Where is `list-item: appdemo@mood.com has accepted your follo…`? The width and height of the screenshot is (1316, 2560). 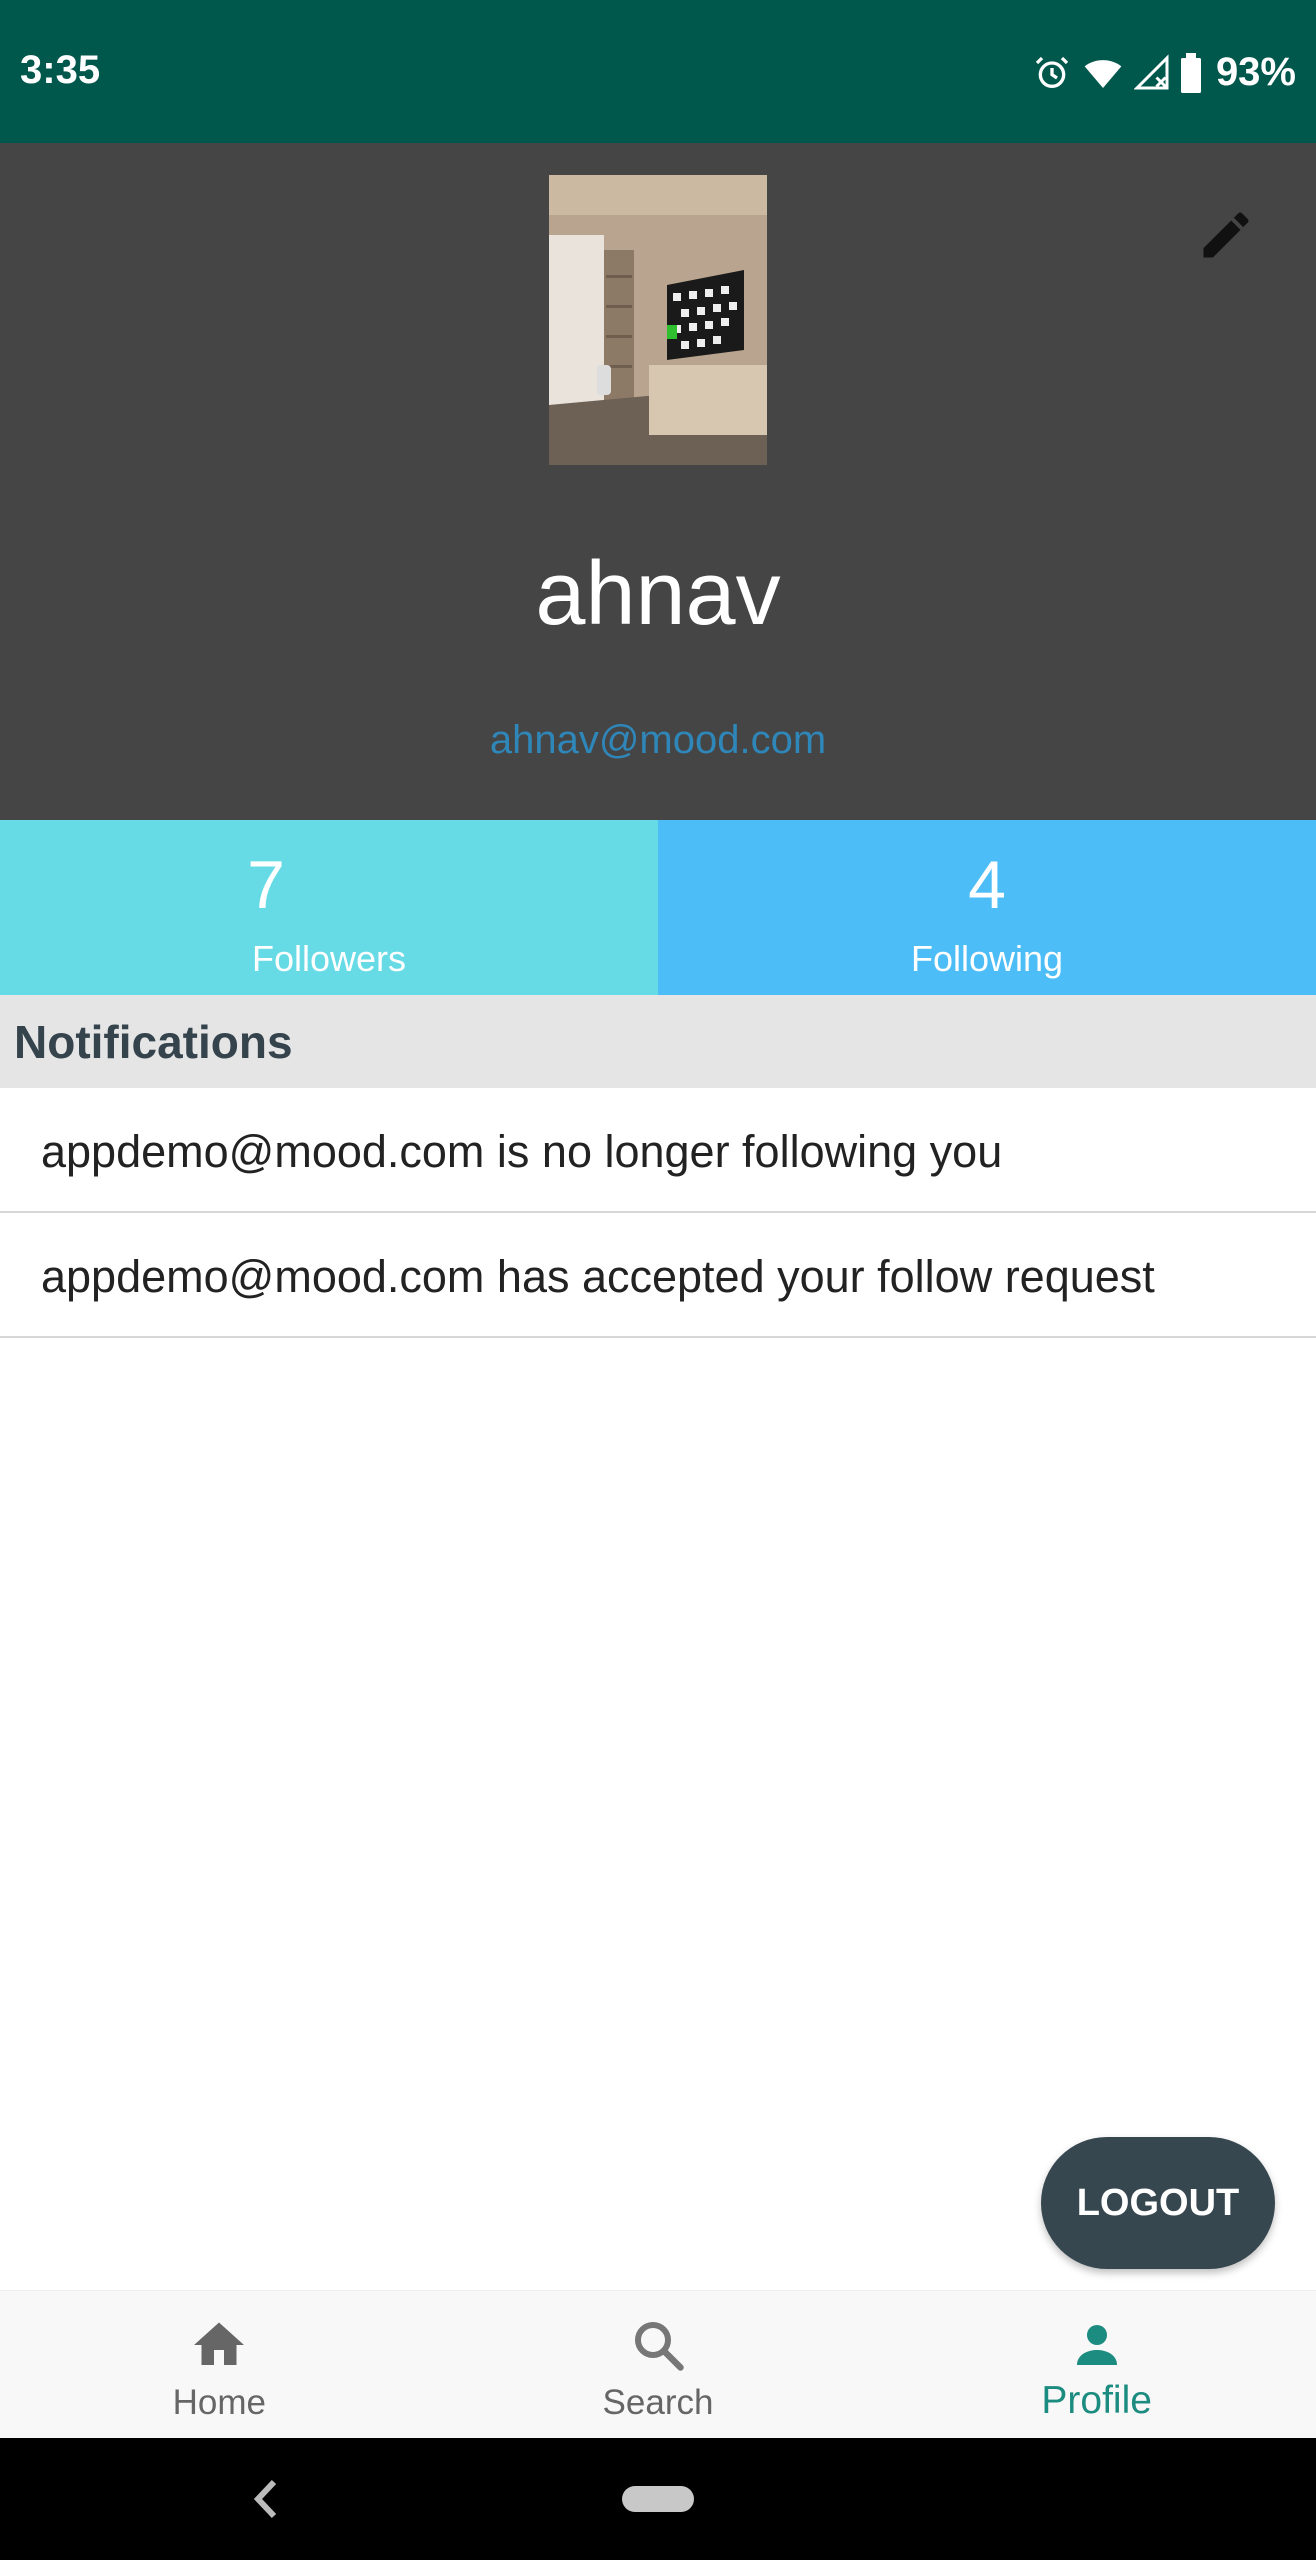 list-item: appdemo@mood.com has accepted your follo… is located at coordinates (658, 1275).